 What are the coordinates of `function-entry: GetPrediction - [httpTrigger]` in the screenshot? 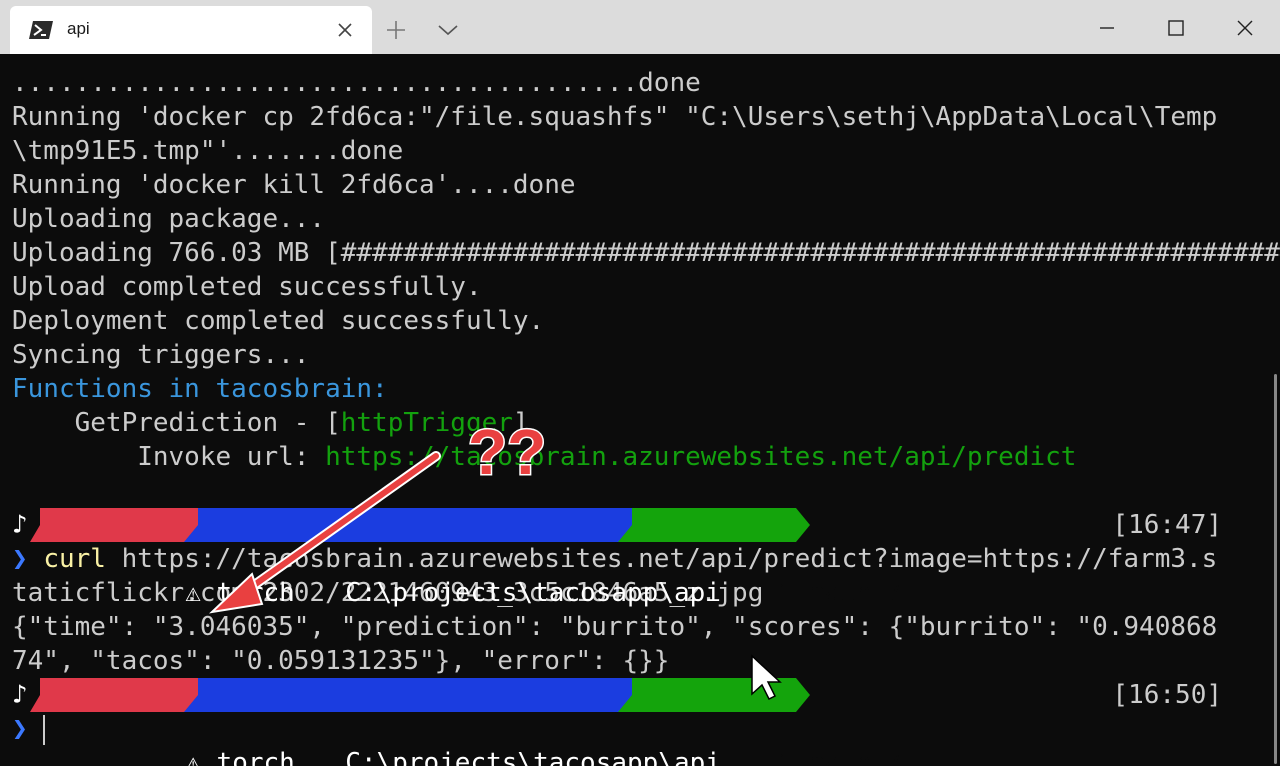 It's located at (637, 423).